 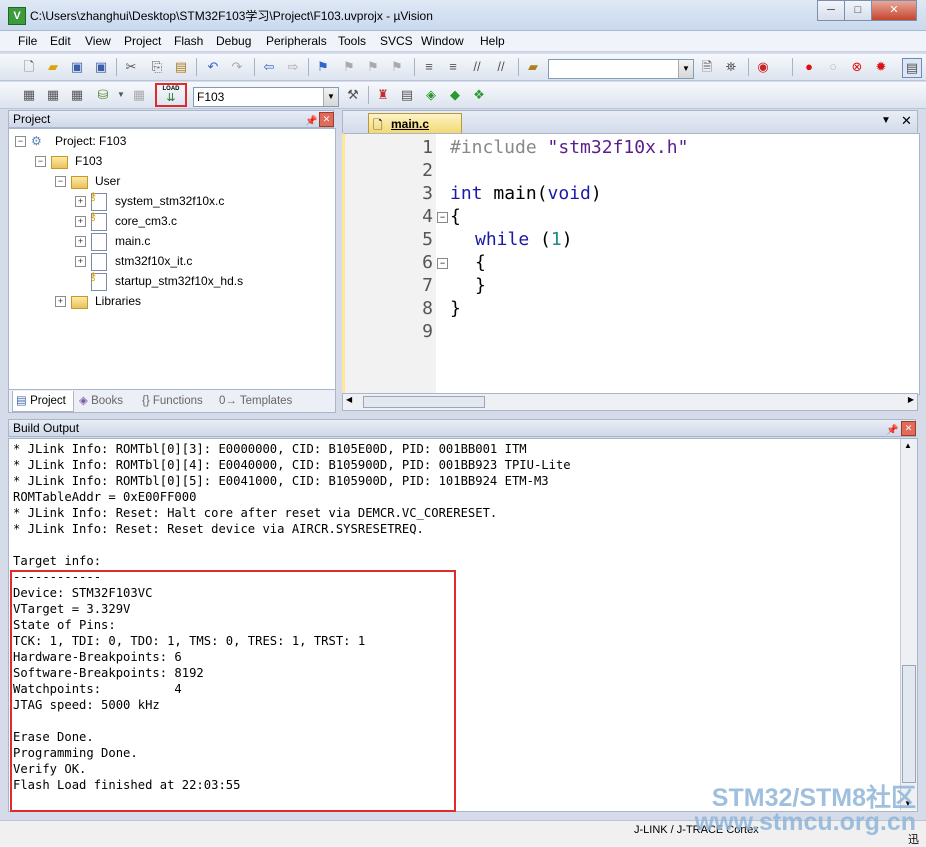 I want to click on tab-label: main.c, so click(x=410, y=124).